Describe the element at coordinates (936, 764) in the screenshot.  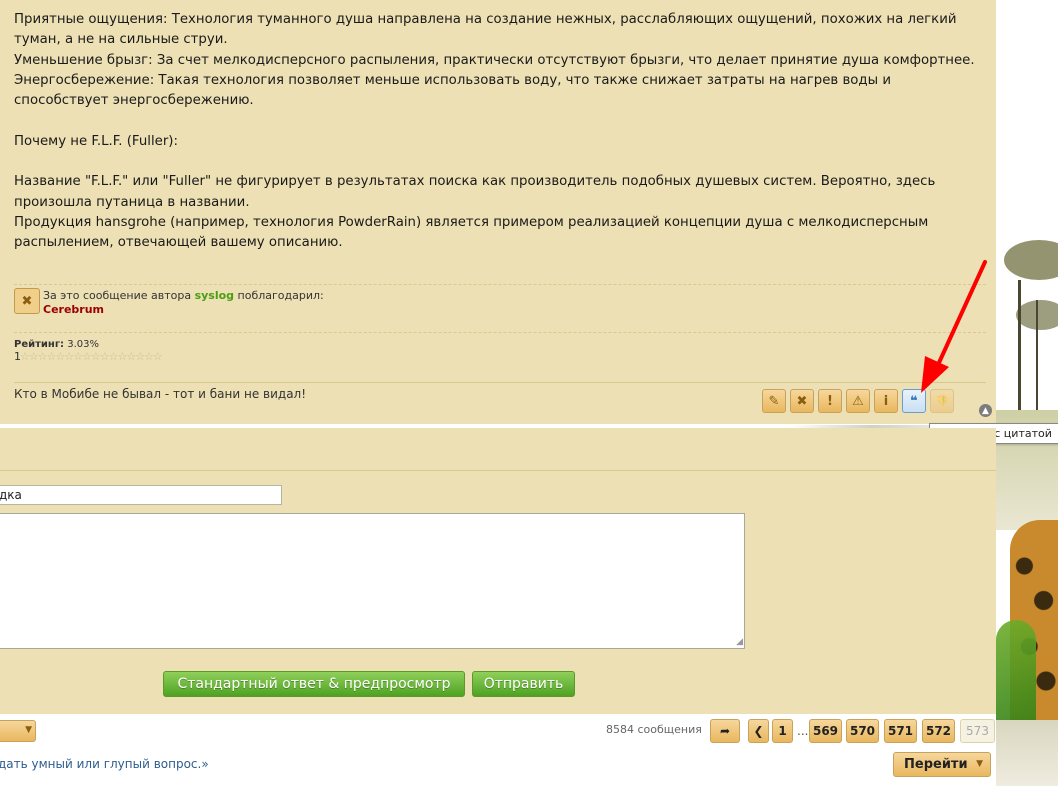
I see `goto-label: Перейти` at that location.